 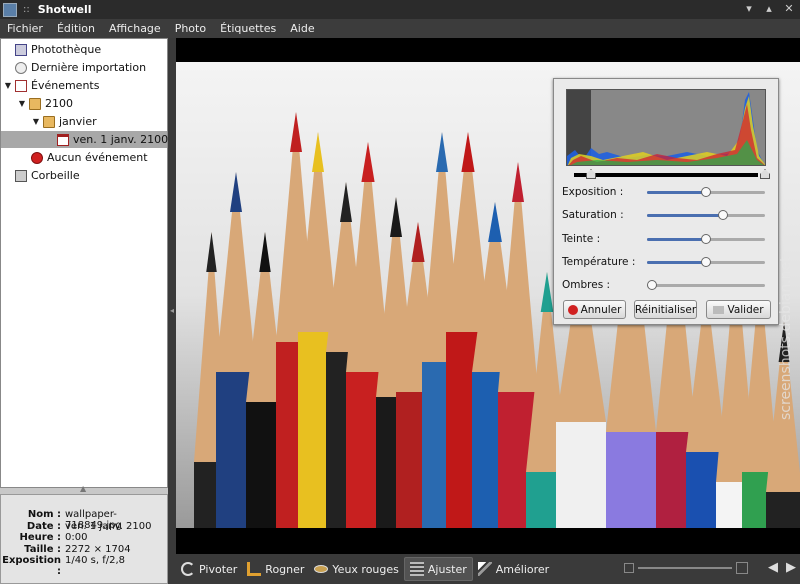 I want to click on info-row-exposure: Exposition : 1/40 s, f/2,8, so click(x=84, y=566).